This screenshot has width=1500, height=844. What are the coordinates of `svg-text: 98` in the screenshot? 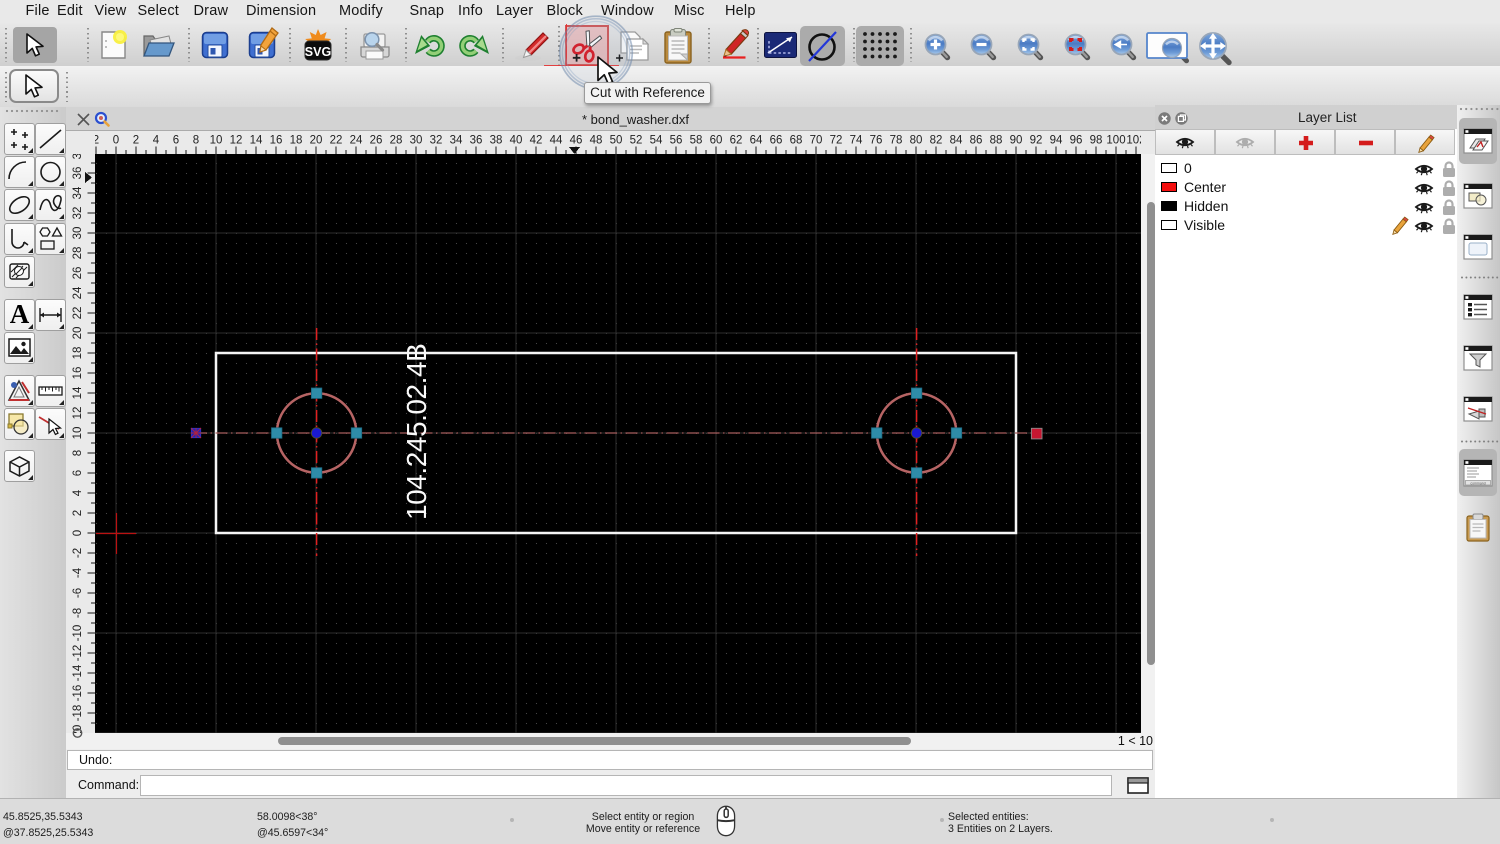 It's located at (1096, 141).